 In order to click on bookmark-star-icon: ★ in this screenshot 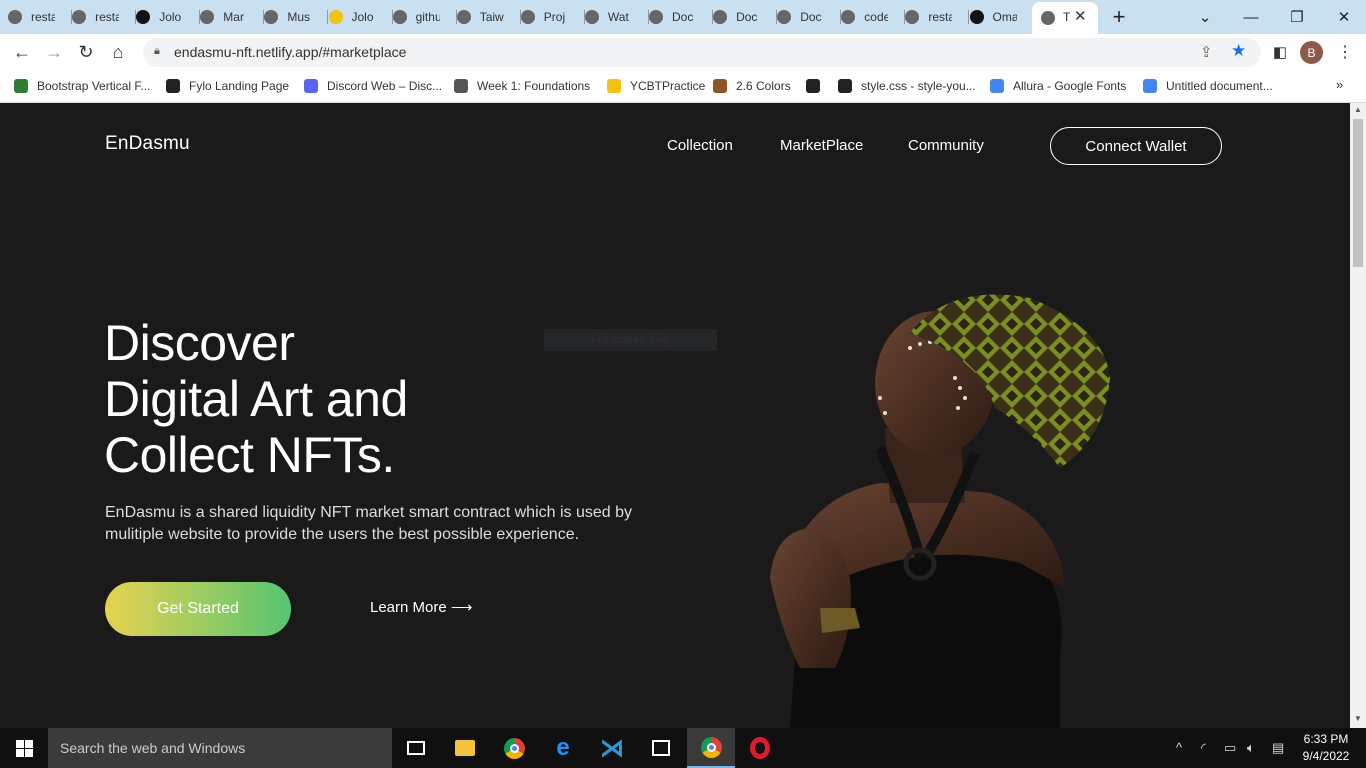, I will do `click(1238, 51)`.